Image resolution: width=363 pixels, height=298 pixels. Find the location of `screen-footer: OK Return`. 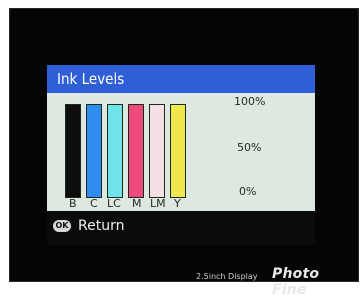

screen-footer: OK Return is located at coordinates (181, 228).